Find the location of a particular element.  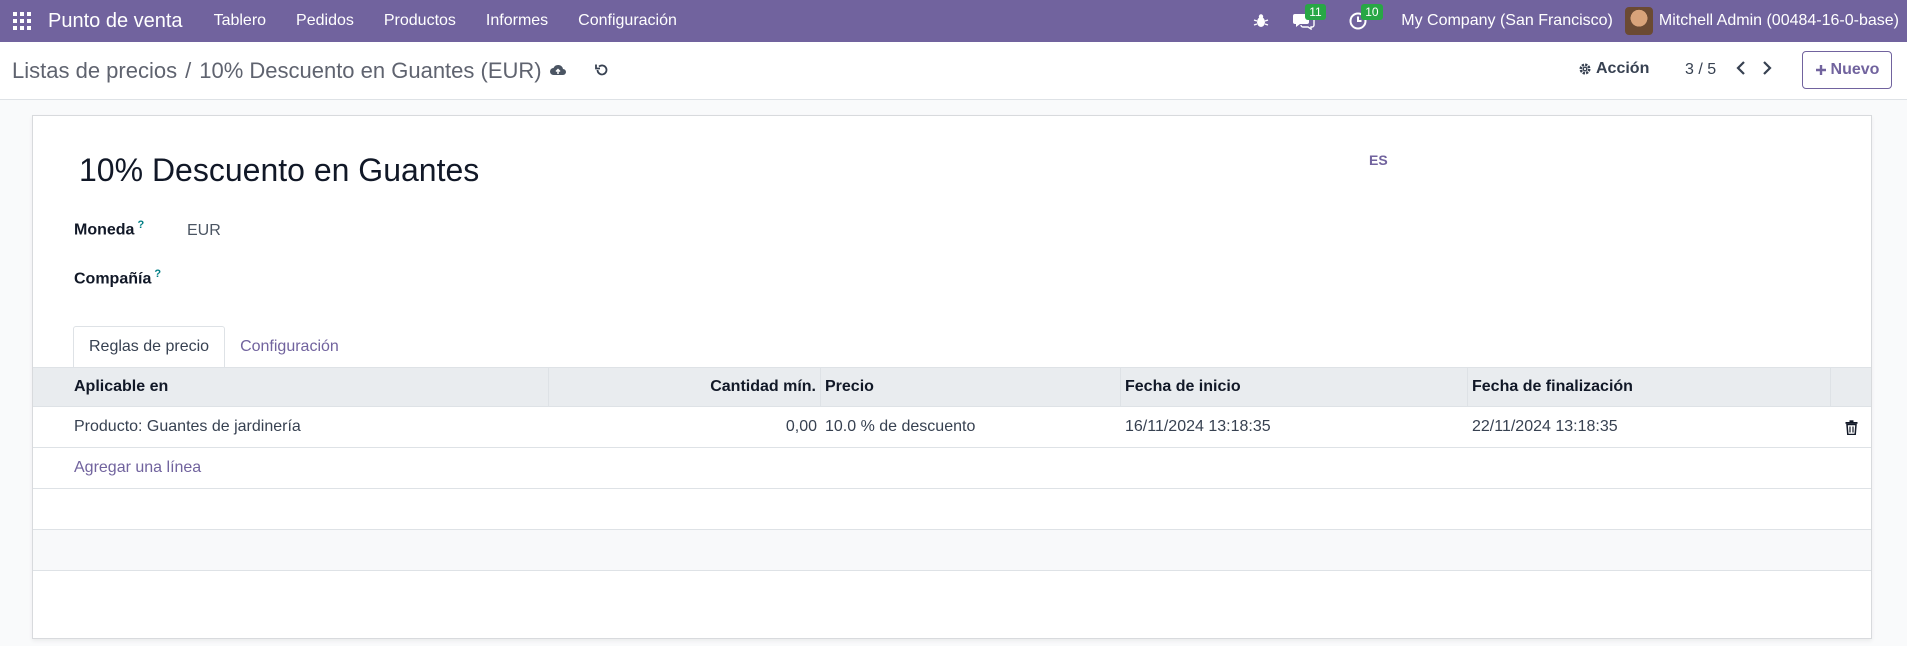

column-applicable: Aplicable en is located at coordinates (291, 387).